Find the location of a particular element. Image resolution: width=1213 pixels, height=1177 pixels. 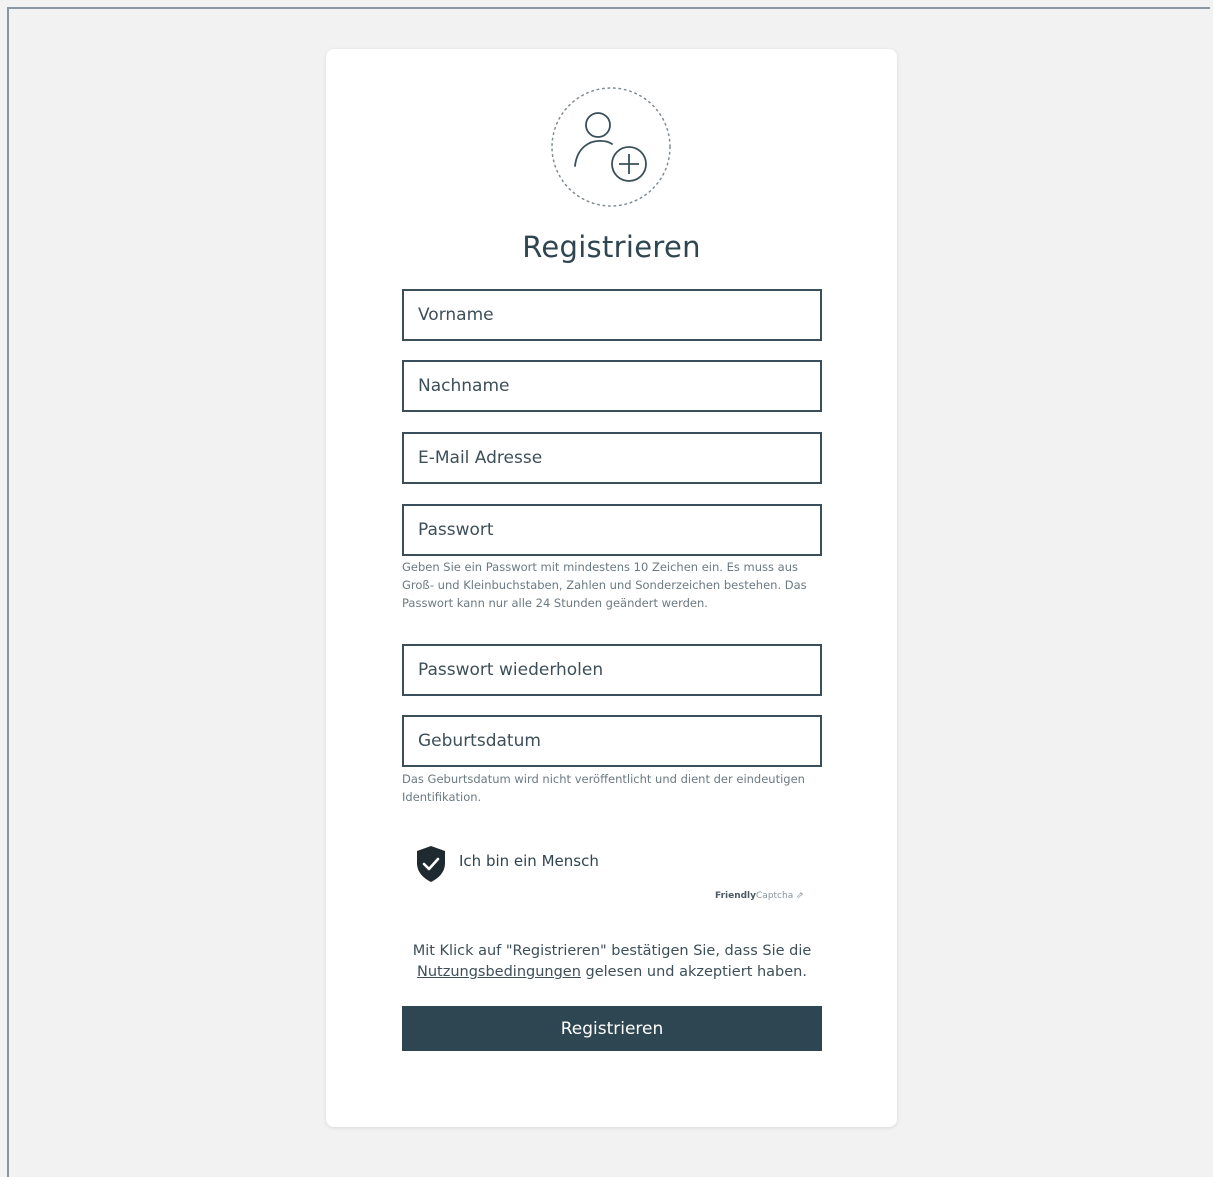

password-field-box is located at coordinates (612, 530).